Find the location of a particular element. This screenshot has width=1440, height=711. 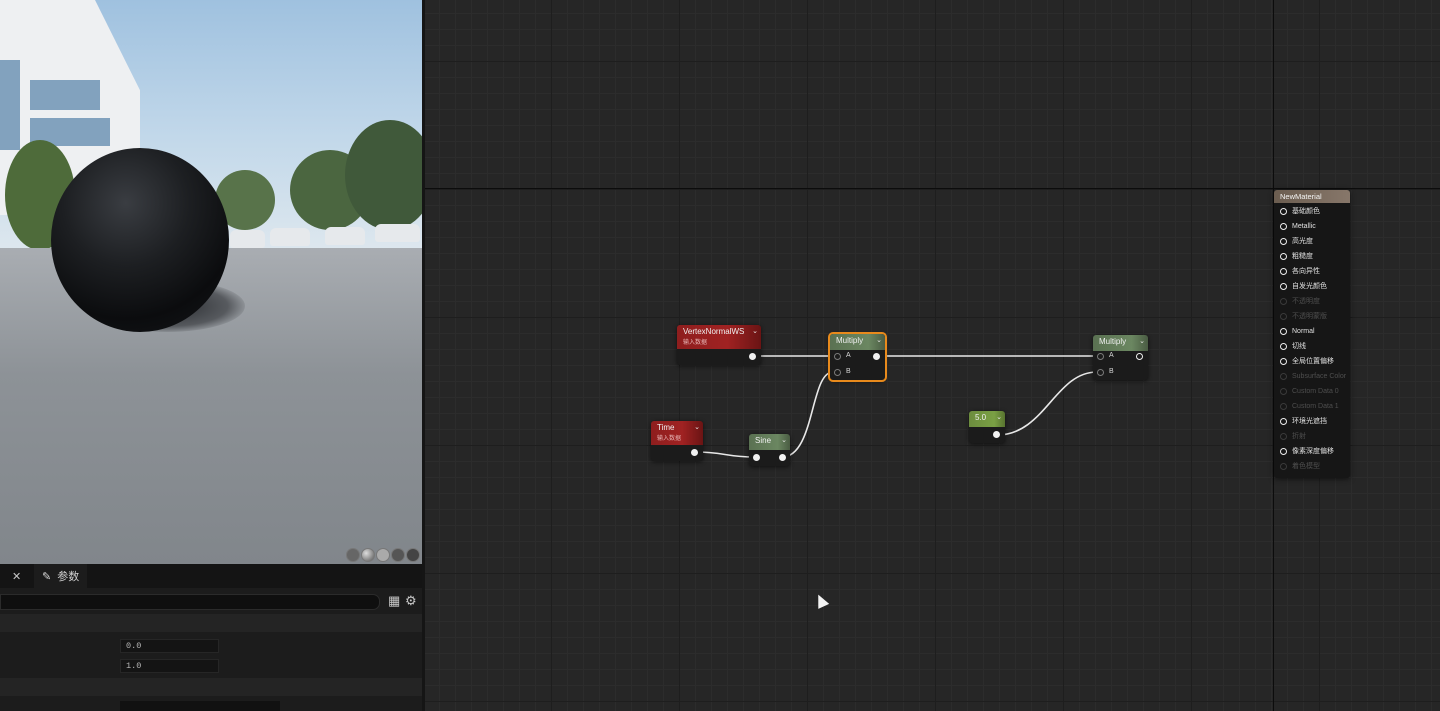

result-pin: 切线 is located at coordinates (1293, 346).